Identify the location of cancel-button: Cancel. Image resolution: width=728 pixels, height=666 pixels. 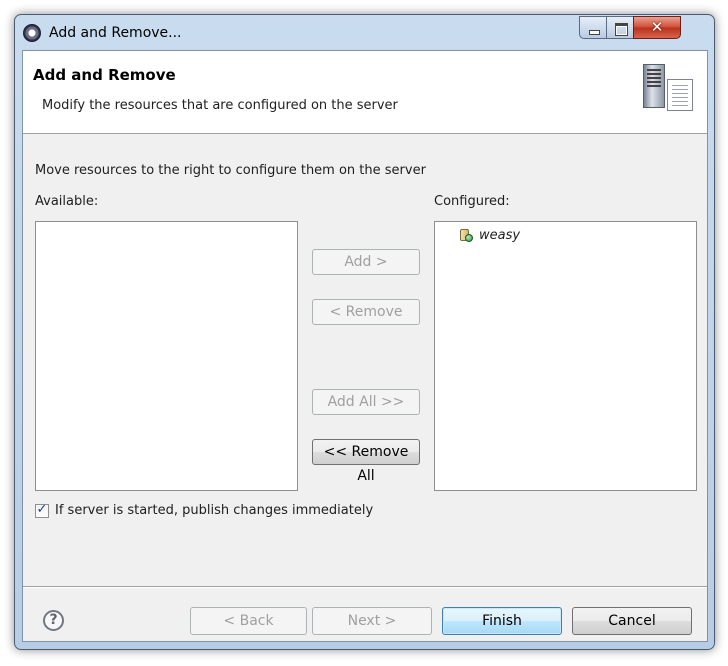
(632, 621).